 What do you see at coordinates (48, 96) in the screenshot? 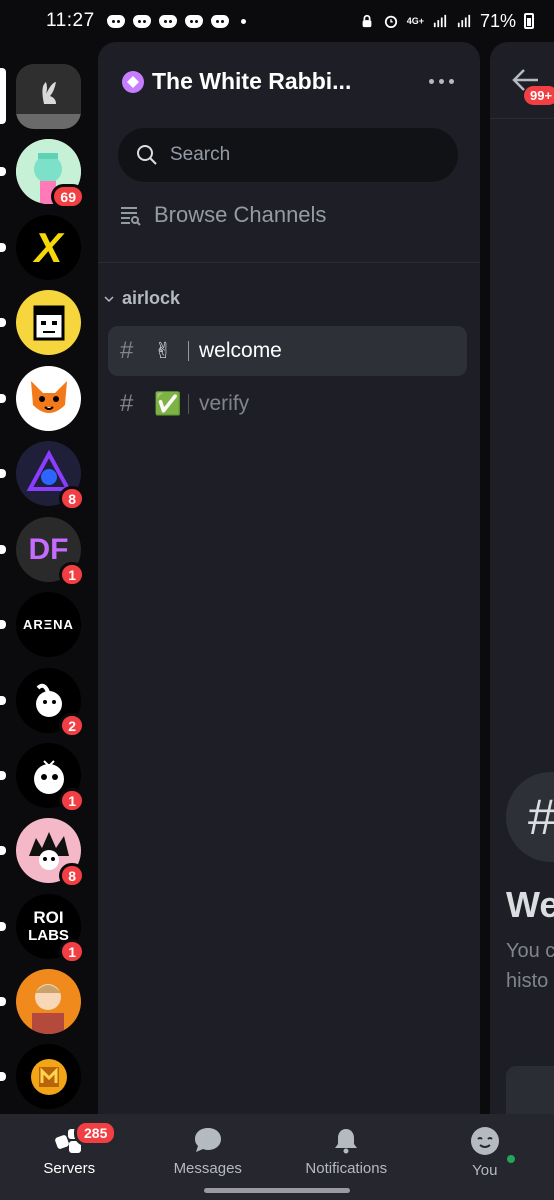
I see `rabbit-icon` at bounding box center [48, 96].